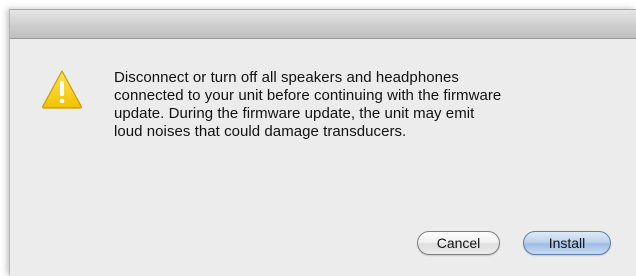 Image resolution: width=636 pixels, height=276 pixels. Describe the element at coordinates (323, 24) in the screenshot. I see `dialog-titlebar` at that location.